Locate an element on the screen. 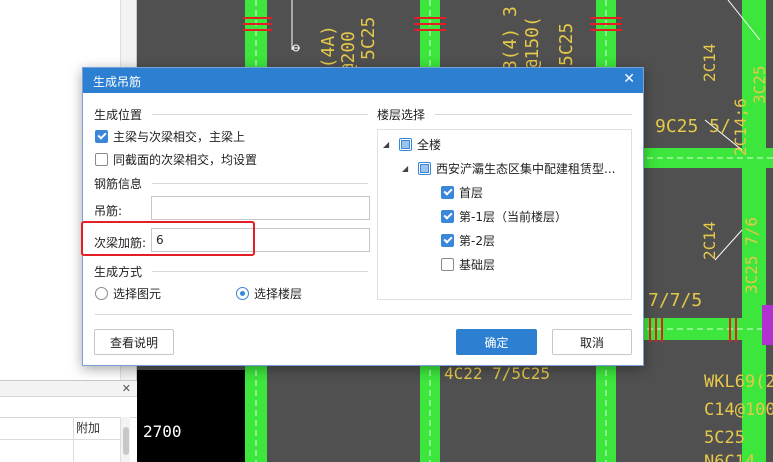 This screenshot has height=462, width=773. tree-item-label: 第-1层（当前楼层） is located at coordinates (513, 217).